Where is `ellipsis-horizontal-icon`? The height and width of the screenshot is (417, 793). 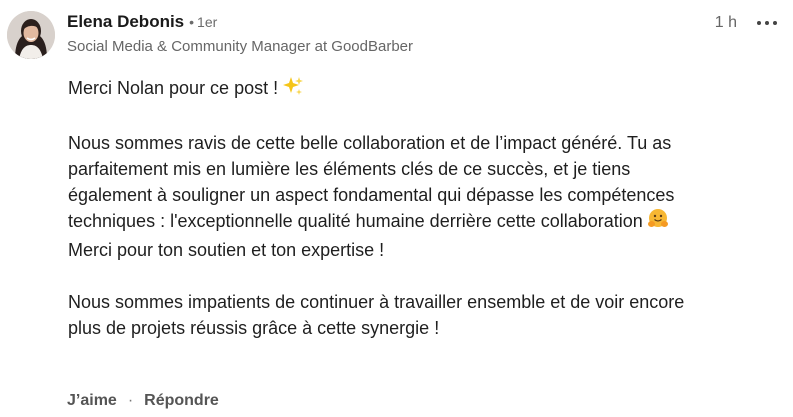 ellipsis-horizontal-icon is located at coordinates (759, 23).